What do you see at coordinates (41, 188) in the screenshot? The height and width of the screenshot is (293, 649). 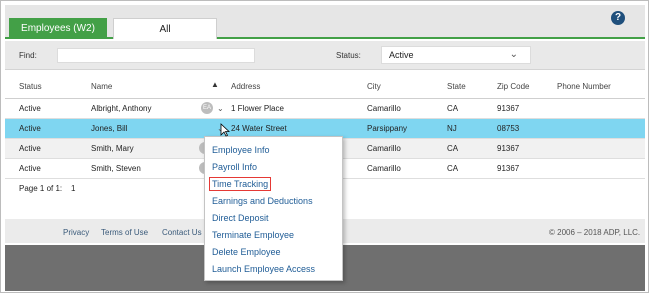 I see `pager-label: Page 1 of 1:` at bounding box center [41, 188].